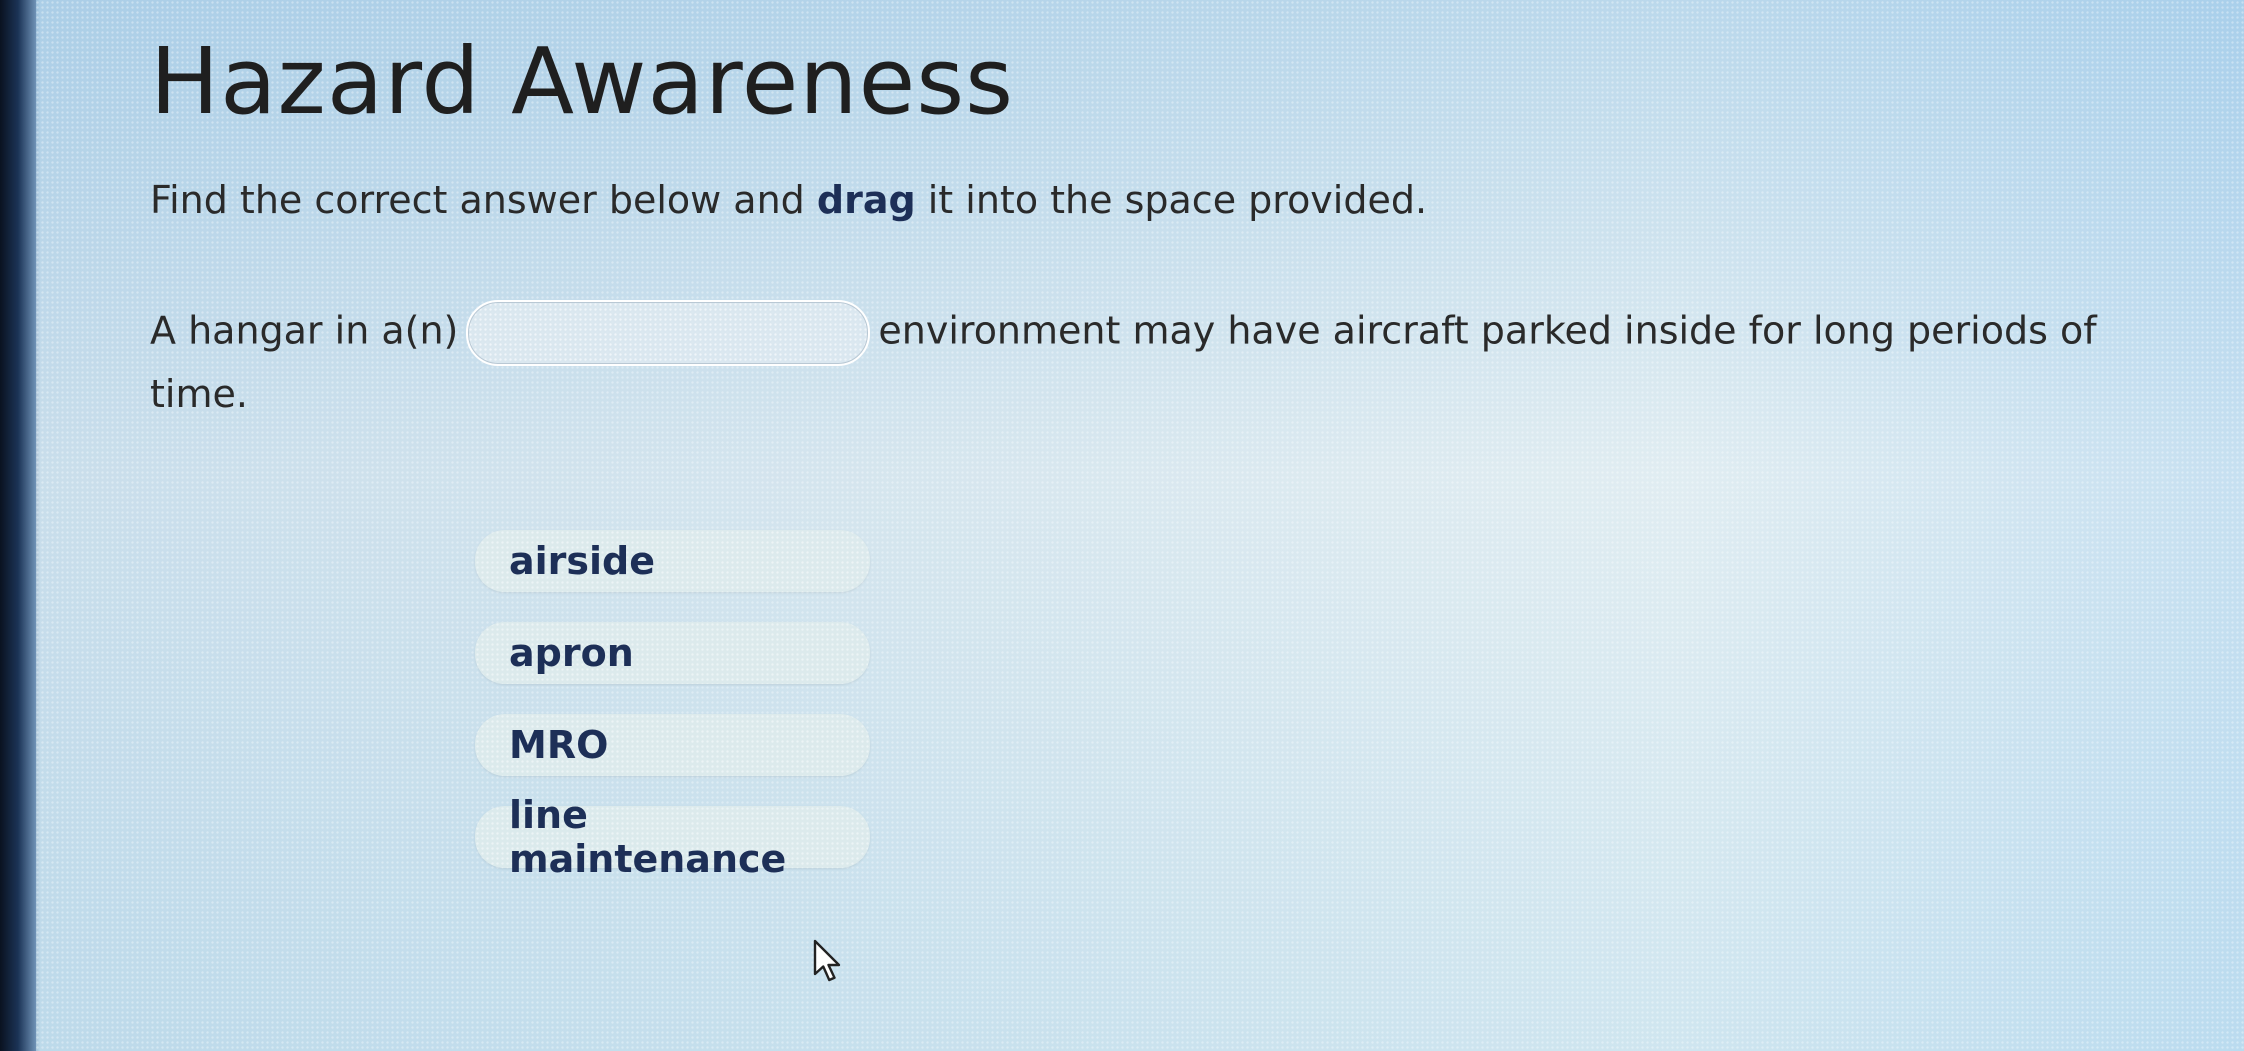 The image size is (2244, 1051). I want to click on answer-options: airside apron MRO line maintenance, so click(672, 714).